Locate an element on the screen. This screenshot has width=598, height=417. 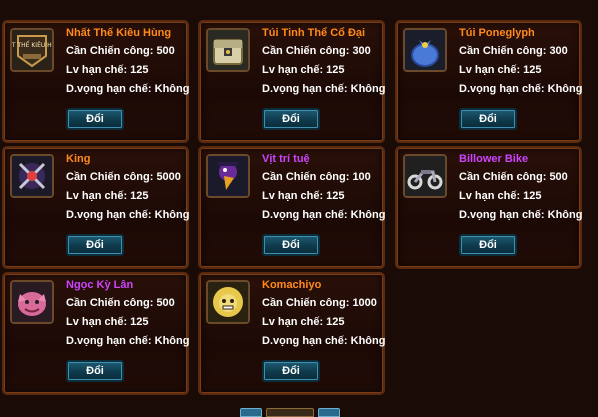
item-name: King is located at coordinates (78, 159).